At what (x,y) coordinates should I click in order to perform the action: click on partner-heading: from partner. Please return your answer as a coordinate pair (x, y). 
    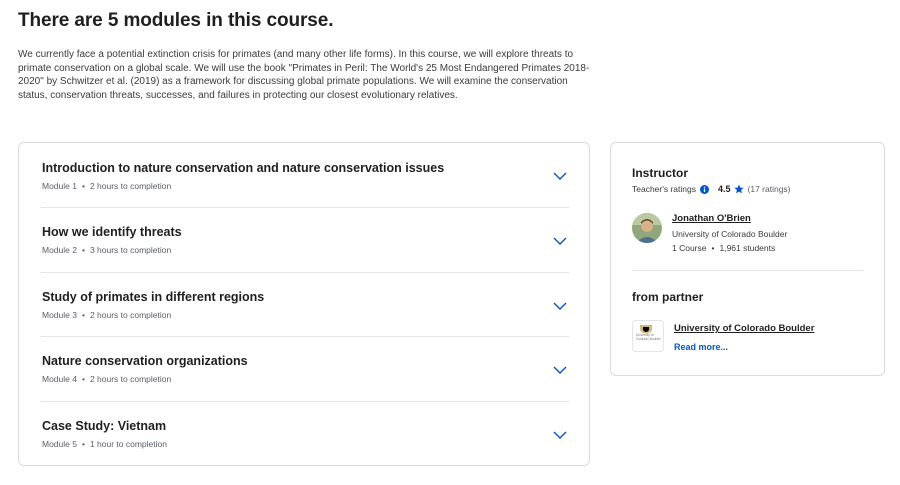
    Looking at the image, I should click on (668, 297).